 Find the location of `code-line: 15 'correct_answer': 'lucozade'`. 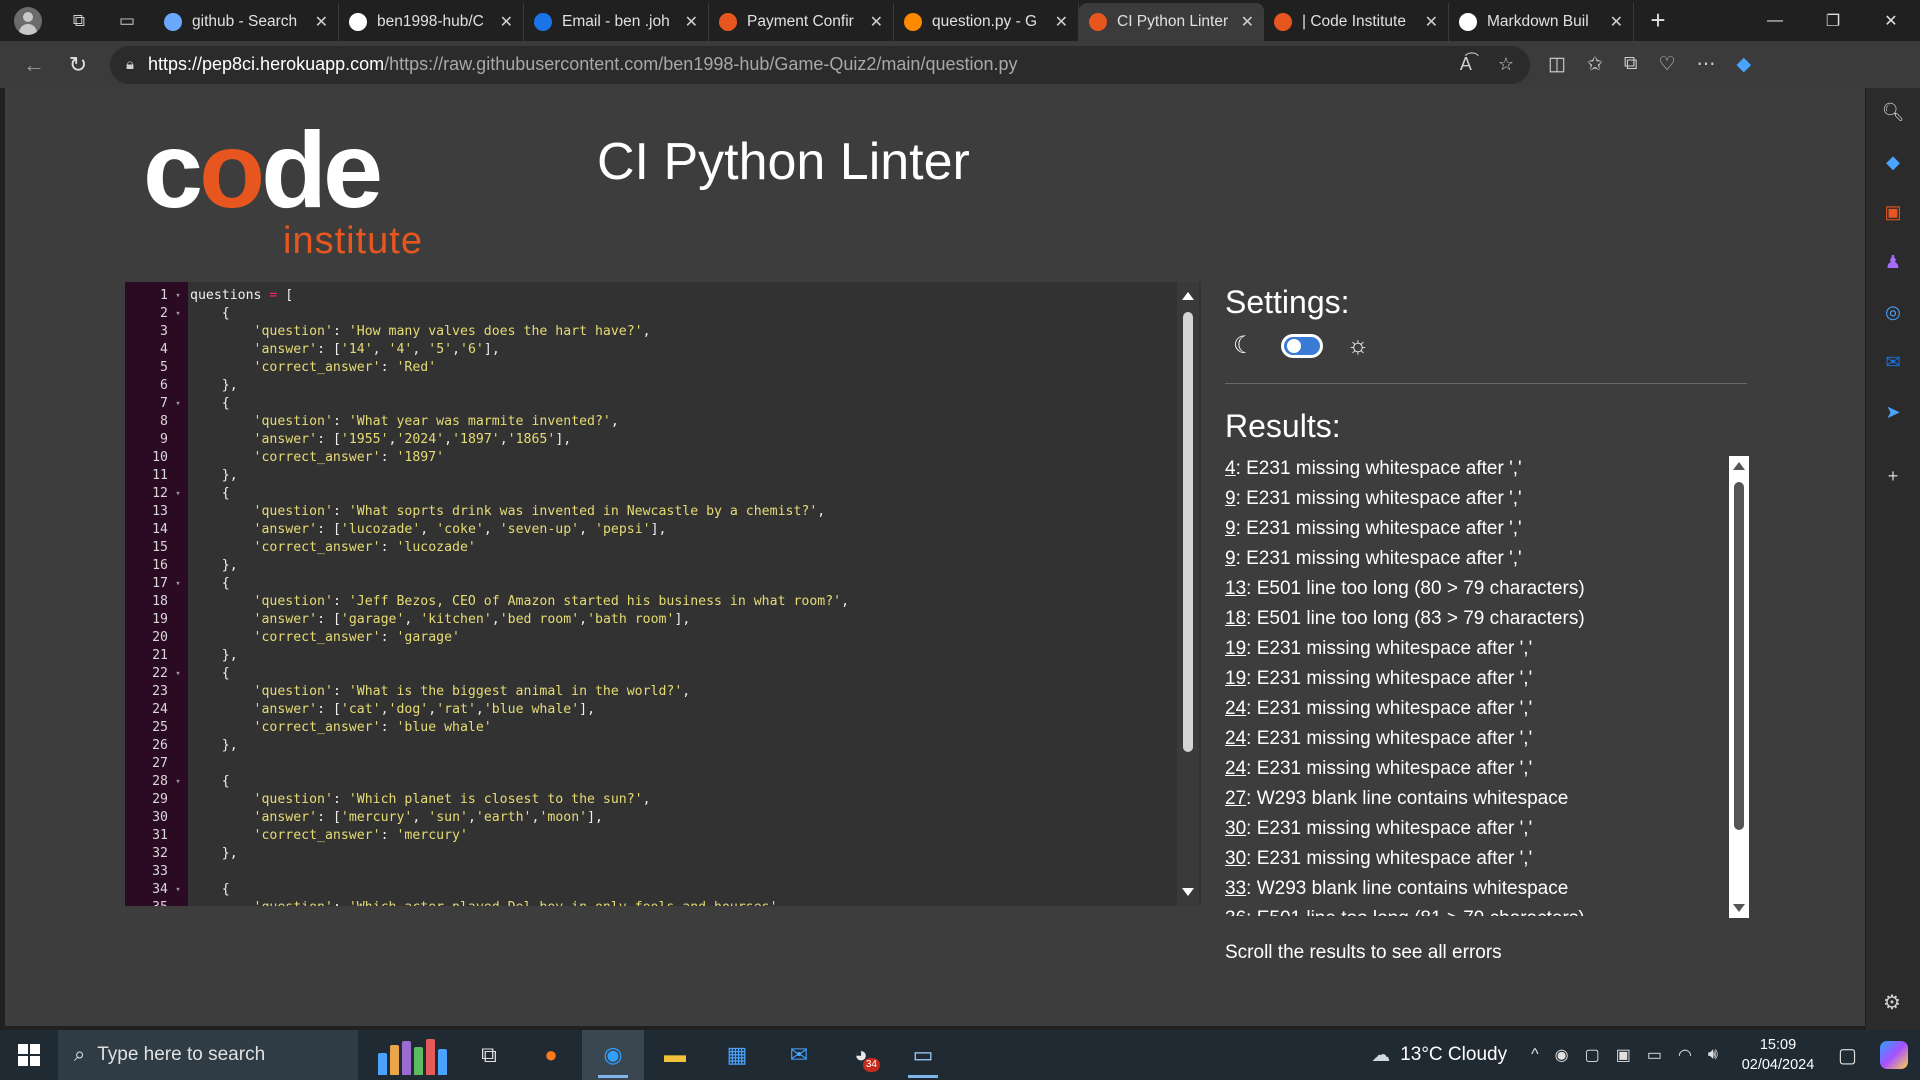

code-line: 15 'correct_answer': 'lucozade' is located at coordinates (650, 548).